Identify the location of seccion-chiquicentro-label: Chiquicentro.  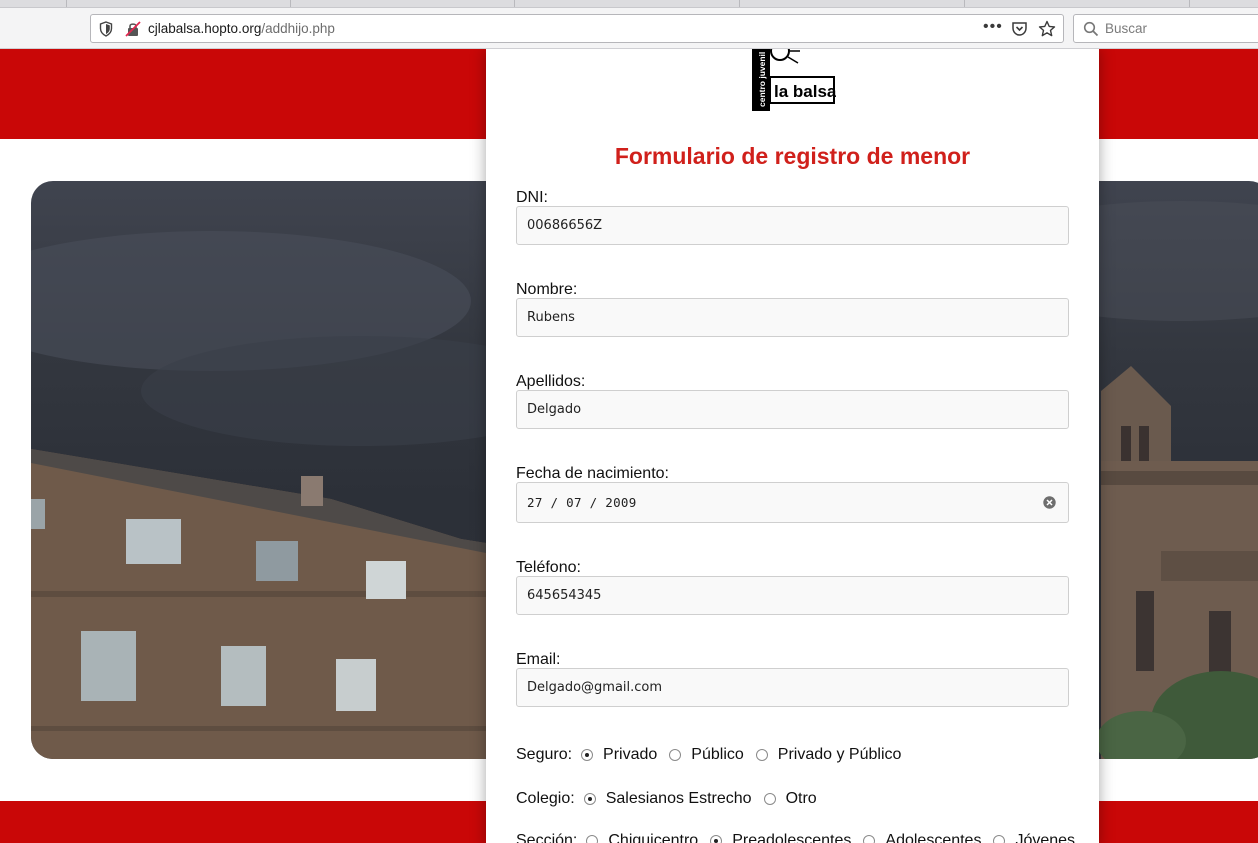
(653, 837).